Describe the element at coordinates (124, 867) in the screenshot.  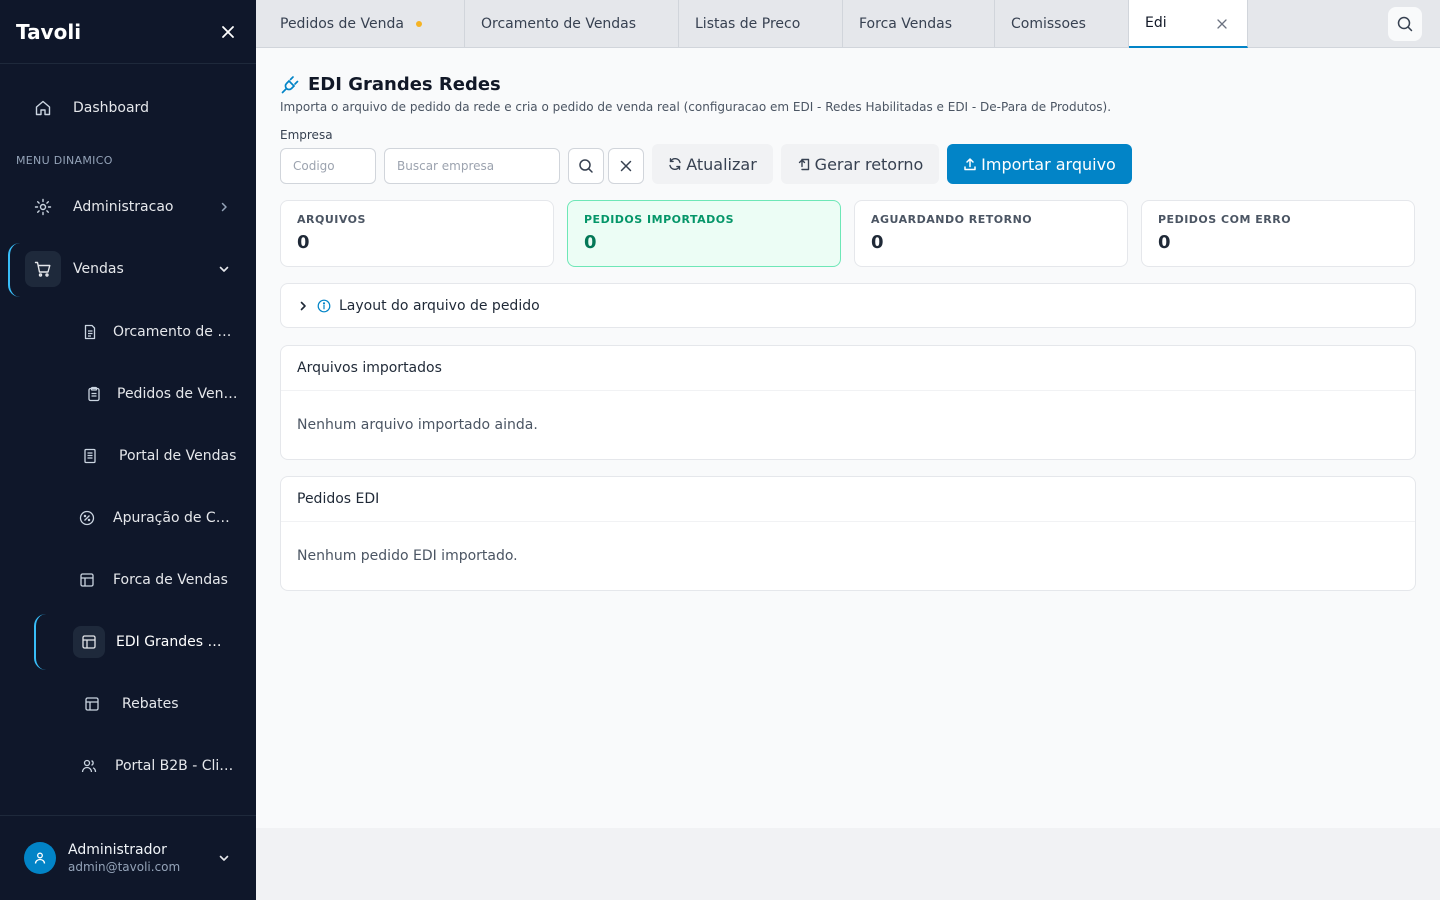
I see `user-email: admin@tavoli.com` at that location.